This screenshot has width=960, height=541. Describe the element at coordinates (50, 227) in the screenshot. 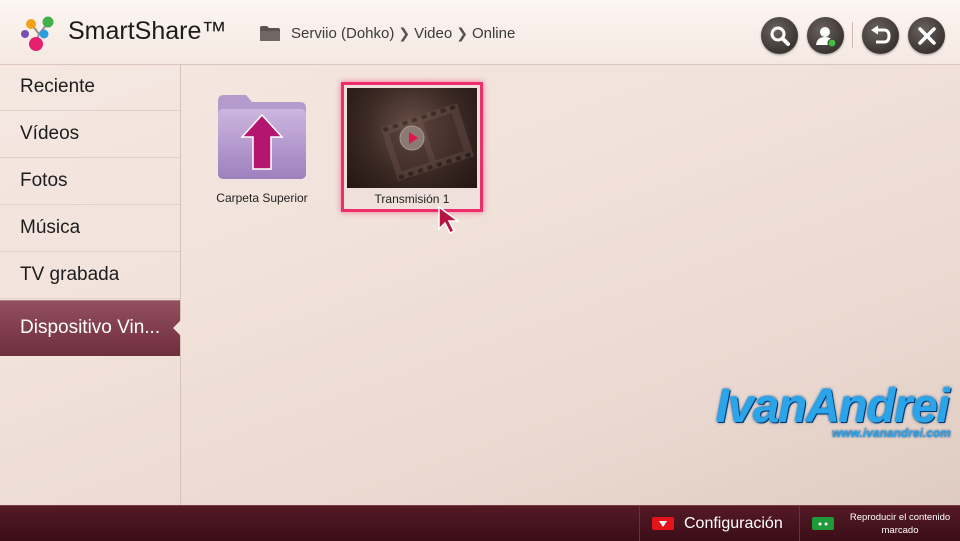

I see `sidebar-item-label: Música` at that location.